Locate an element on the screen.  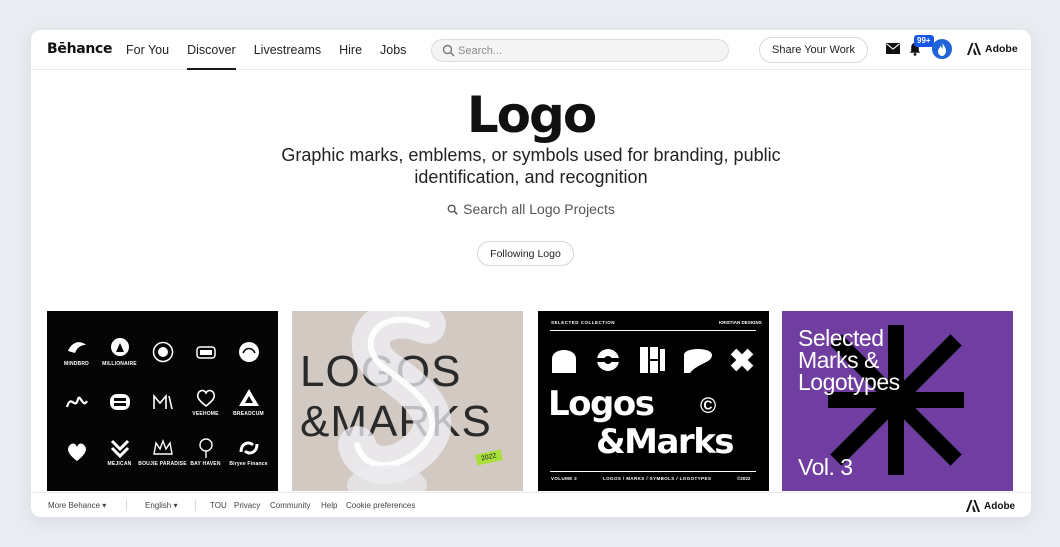
logo-script-yana is located at coordinates (76, 402).